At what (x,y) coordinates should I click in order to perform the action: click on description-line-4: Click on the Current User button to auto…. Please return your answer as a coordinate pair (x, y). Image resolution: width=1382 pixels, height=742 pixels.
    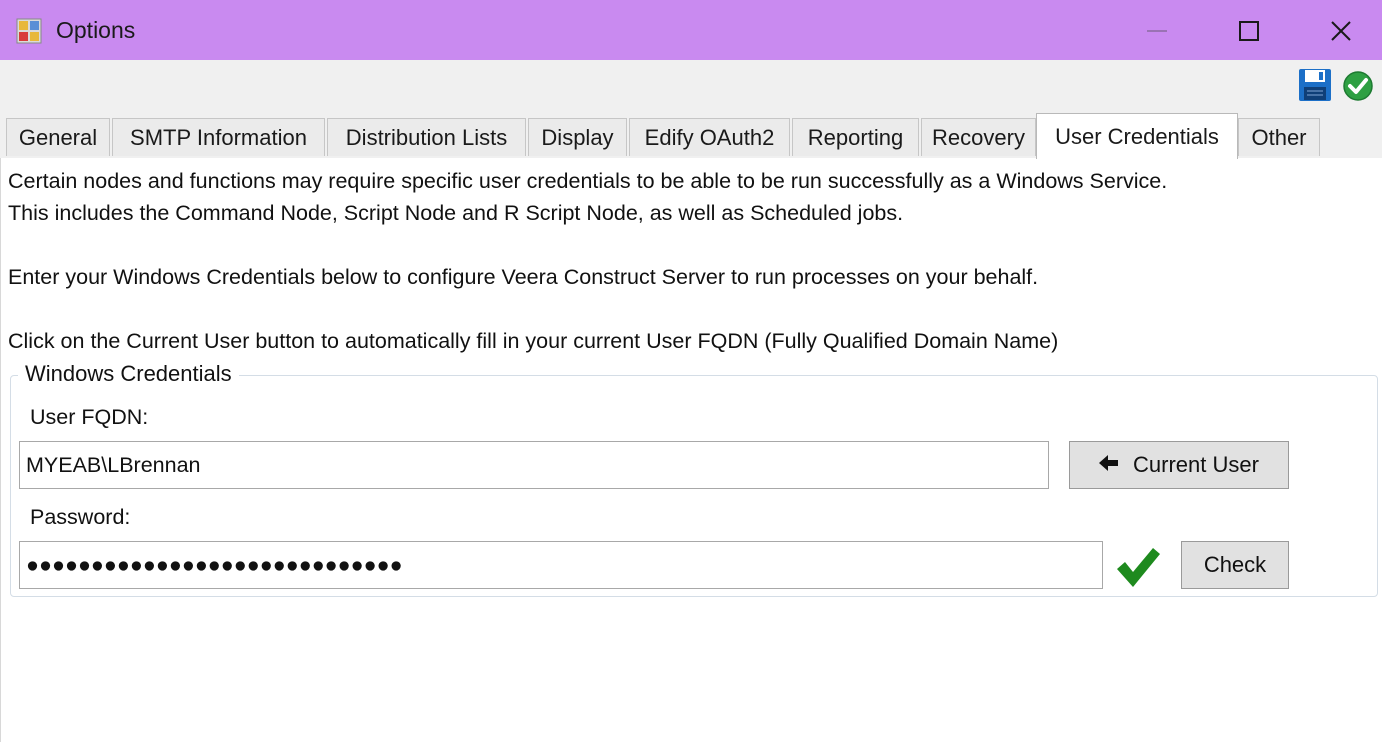
    Looking at the image, I should click on (533, 341).